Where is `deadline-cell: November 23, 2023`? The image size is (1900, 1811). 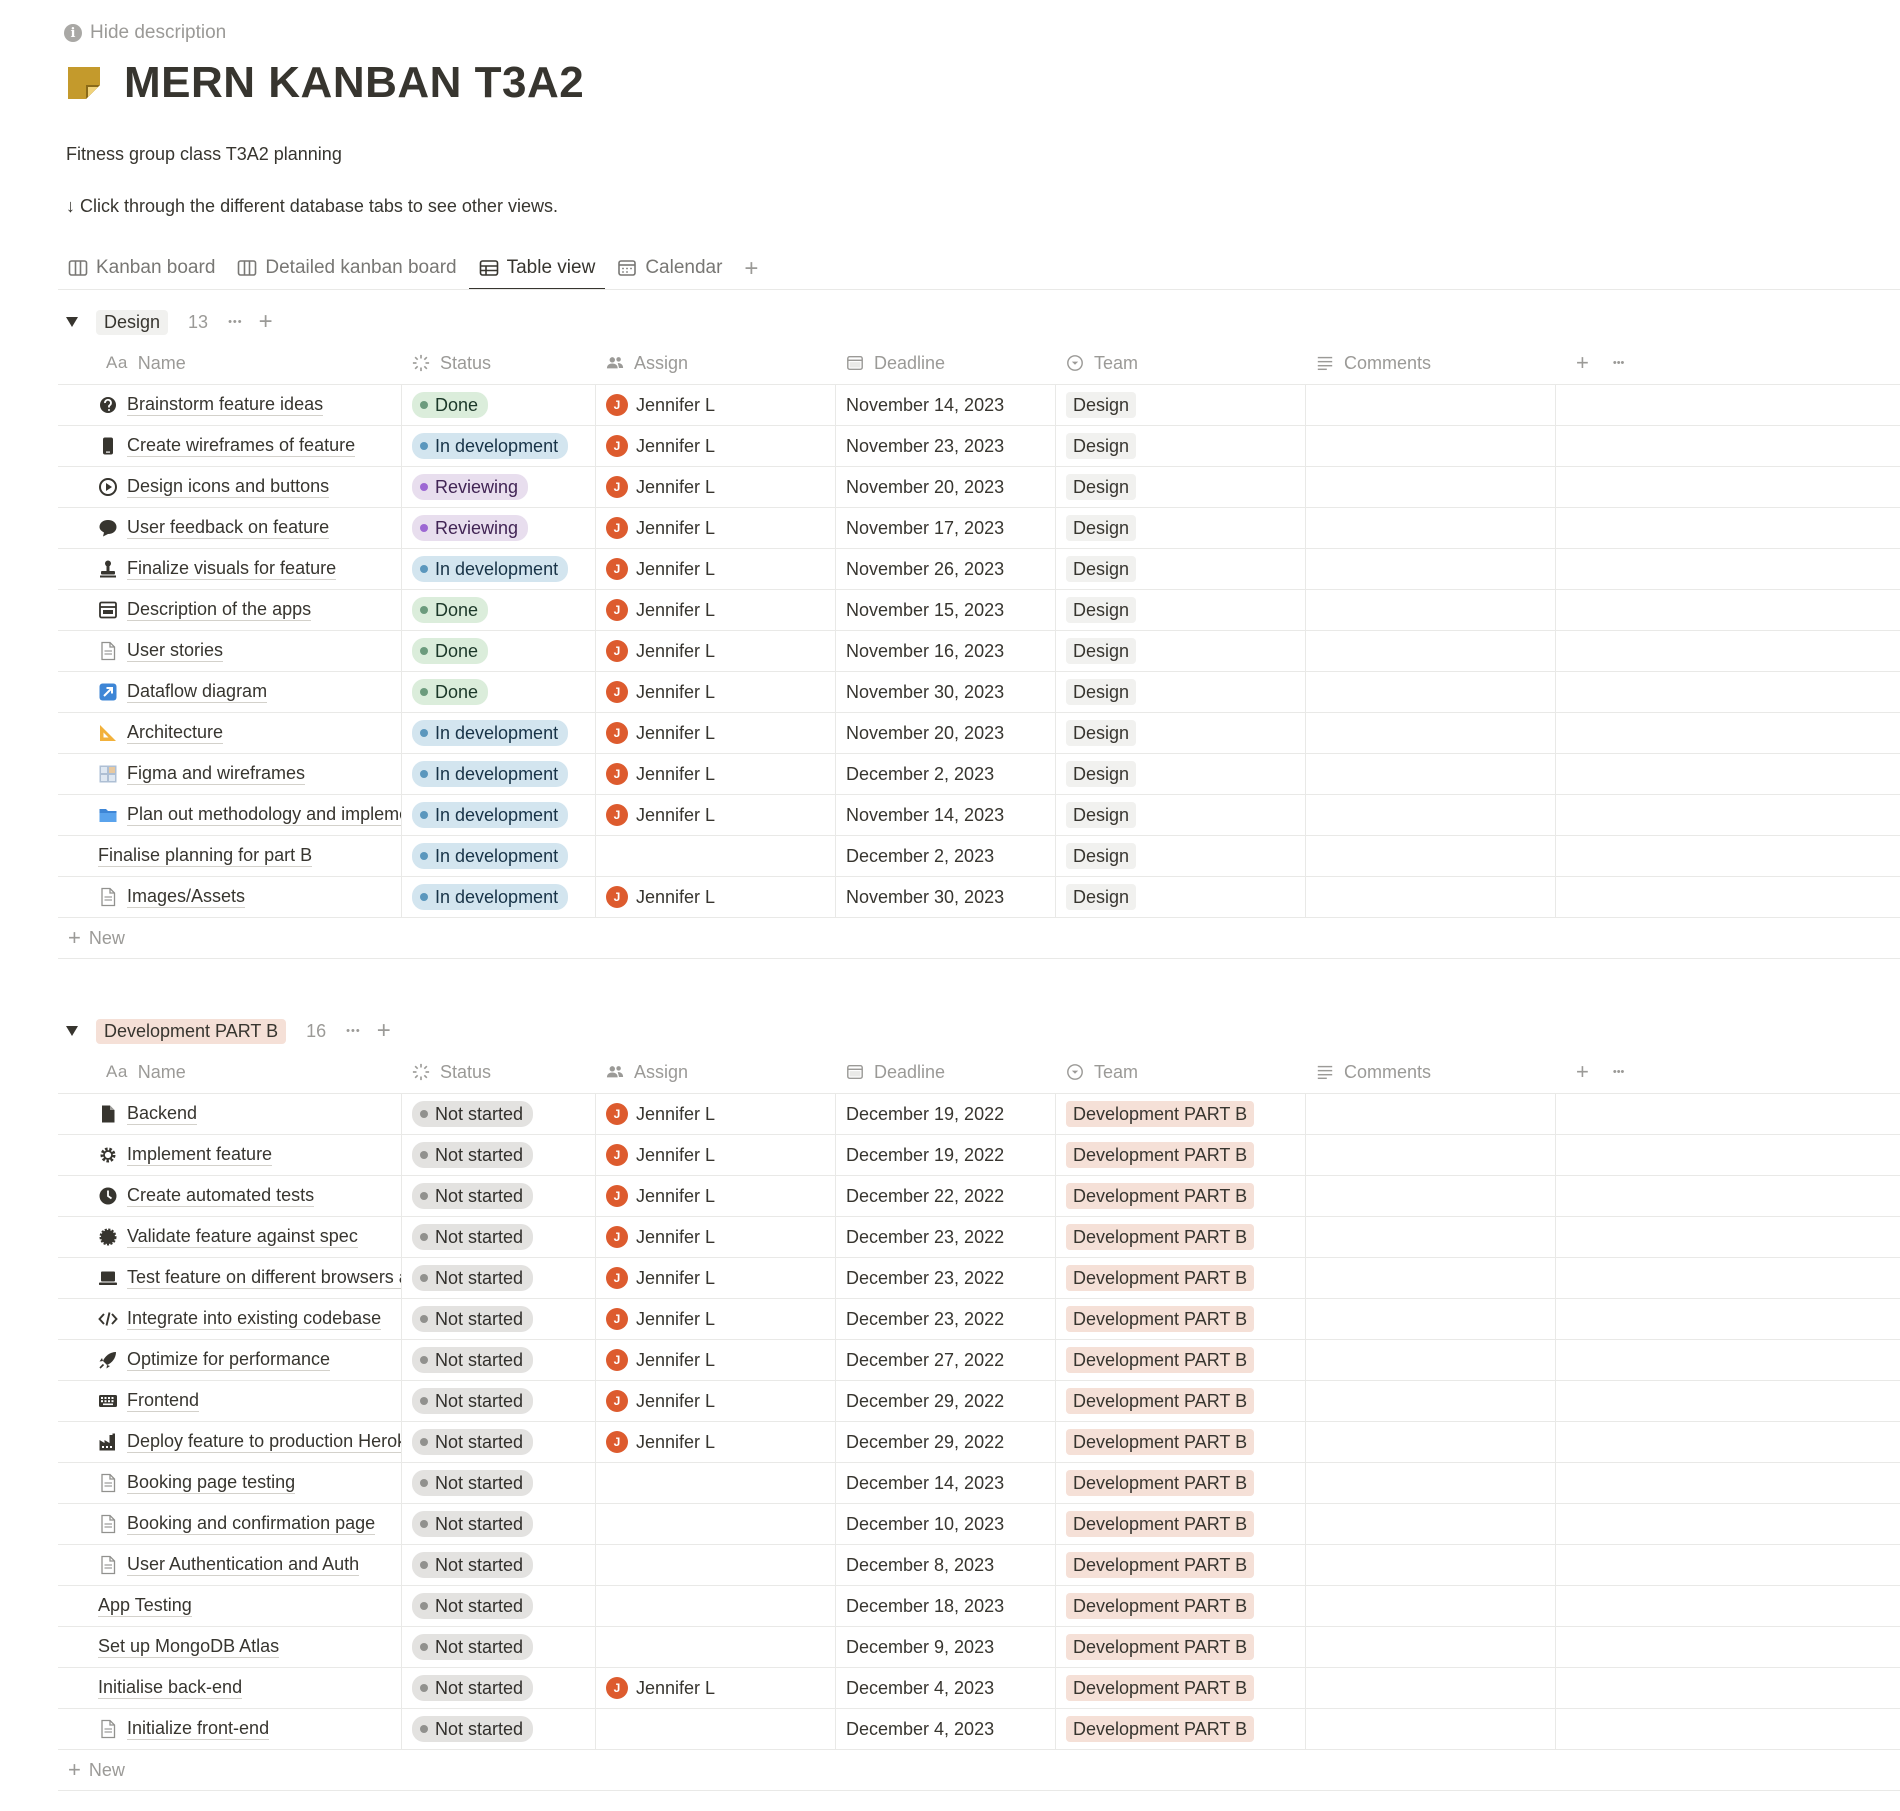
deadline-cell: November 23, 2023 is located at coordinates (946, 446).